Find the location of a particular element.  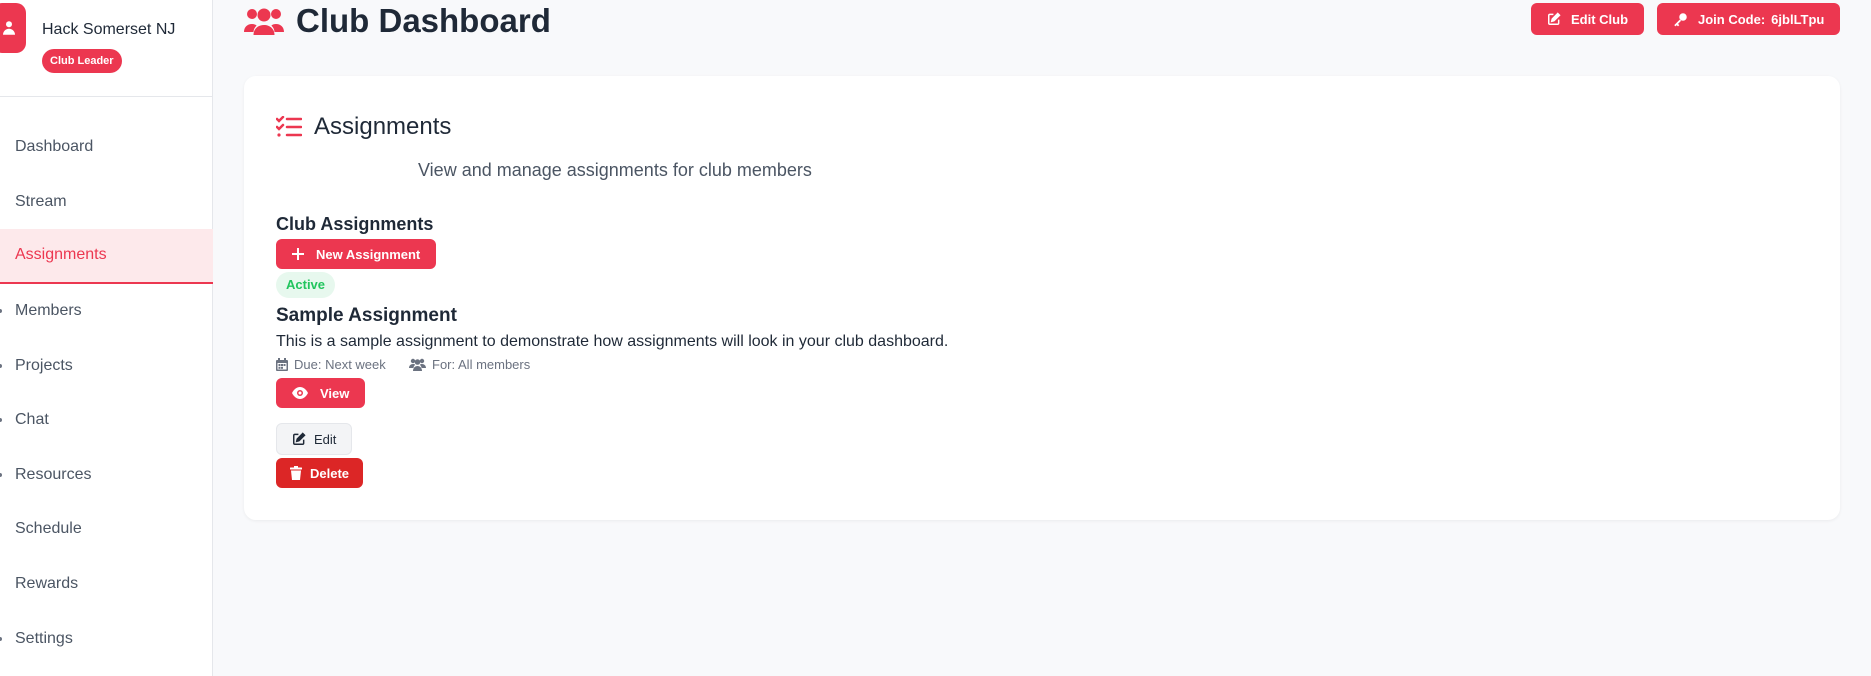

delete-button: Delete is located at coordinates (320, 473).